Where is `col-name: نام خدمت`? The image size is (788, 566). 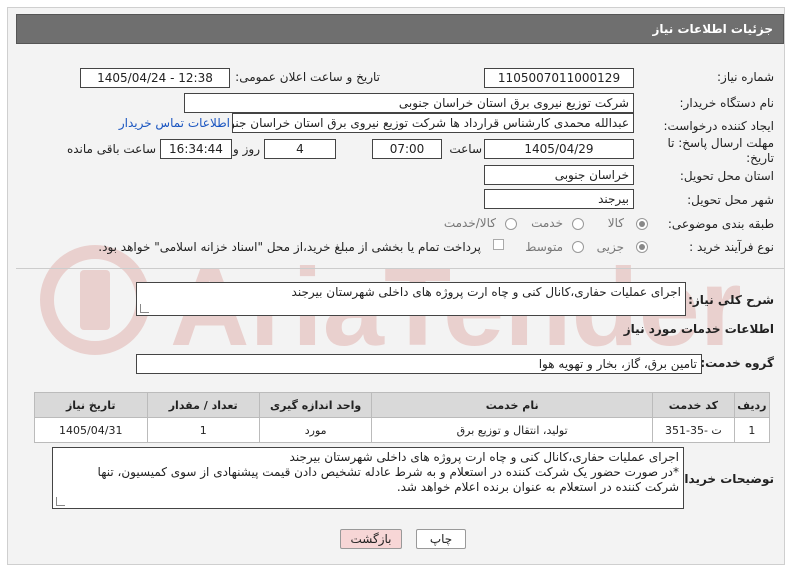
col-name: نام خدمت is located at coordinates (512, 405).